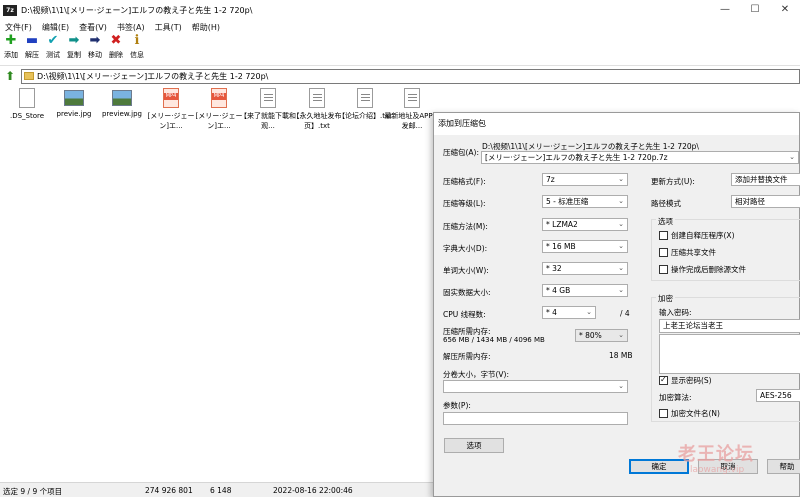 The width and height of the screenshot is (800, 497). What do you see at coordinates (666, 203) in the screenshot?
I see `path-mode-label: 路径模式` at bounding box center [666, 203].